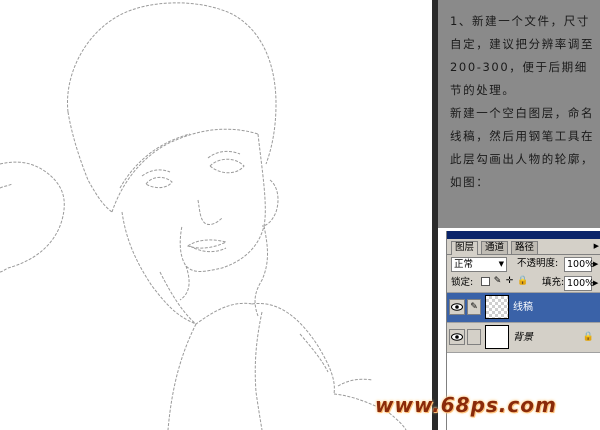  What do you see at coordinates (595, 264) in the screenshot?
I see `opacity-arrow-icon: ▶` at bounding box center [595, 264].